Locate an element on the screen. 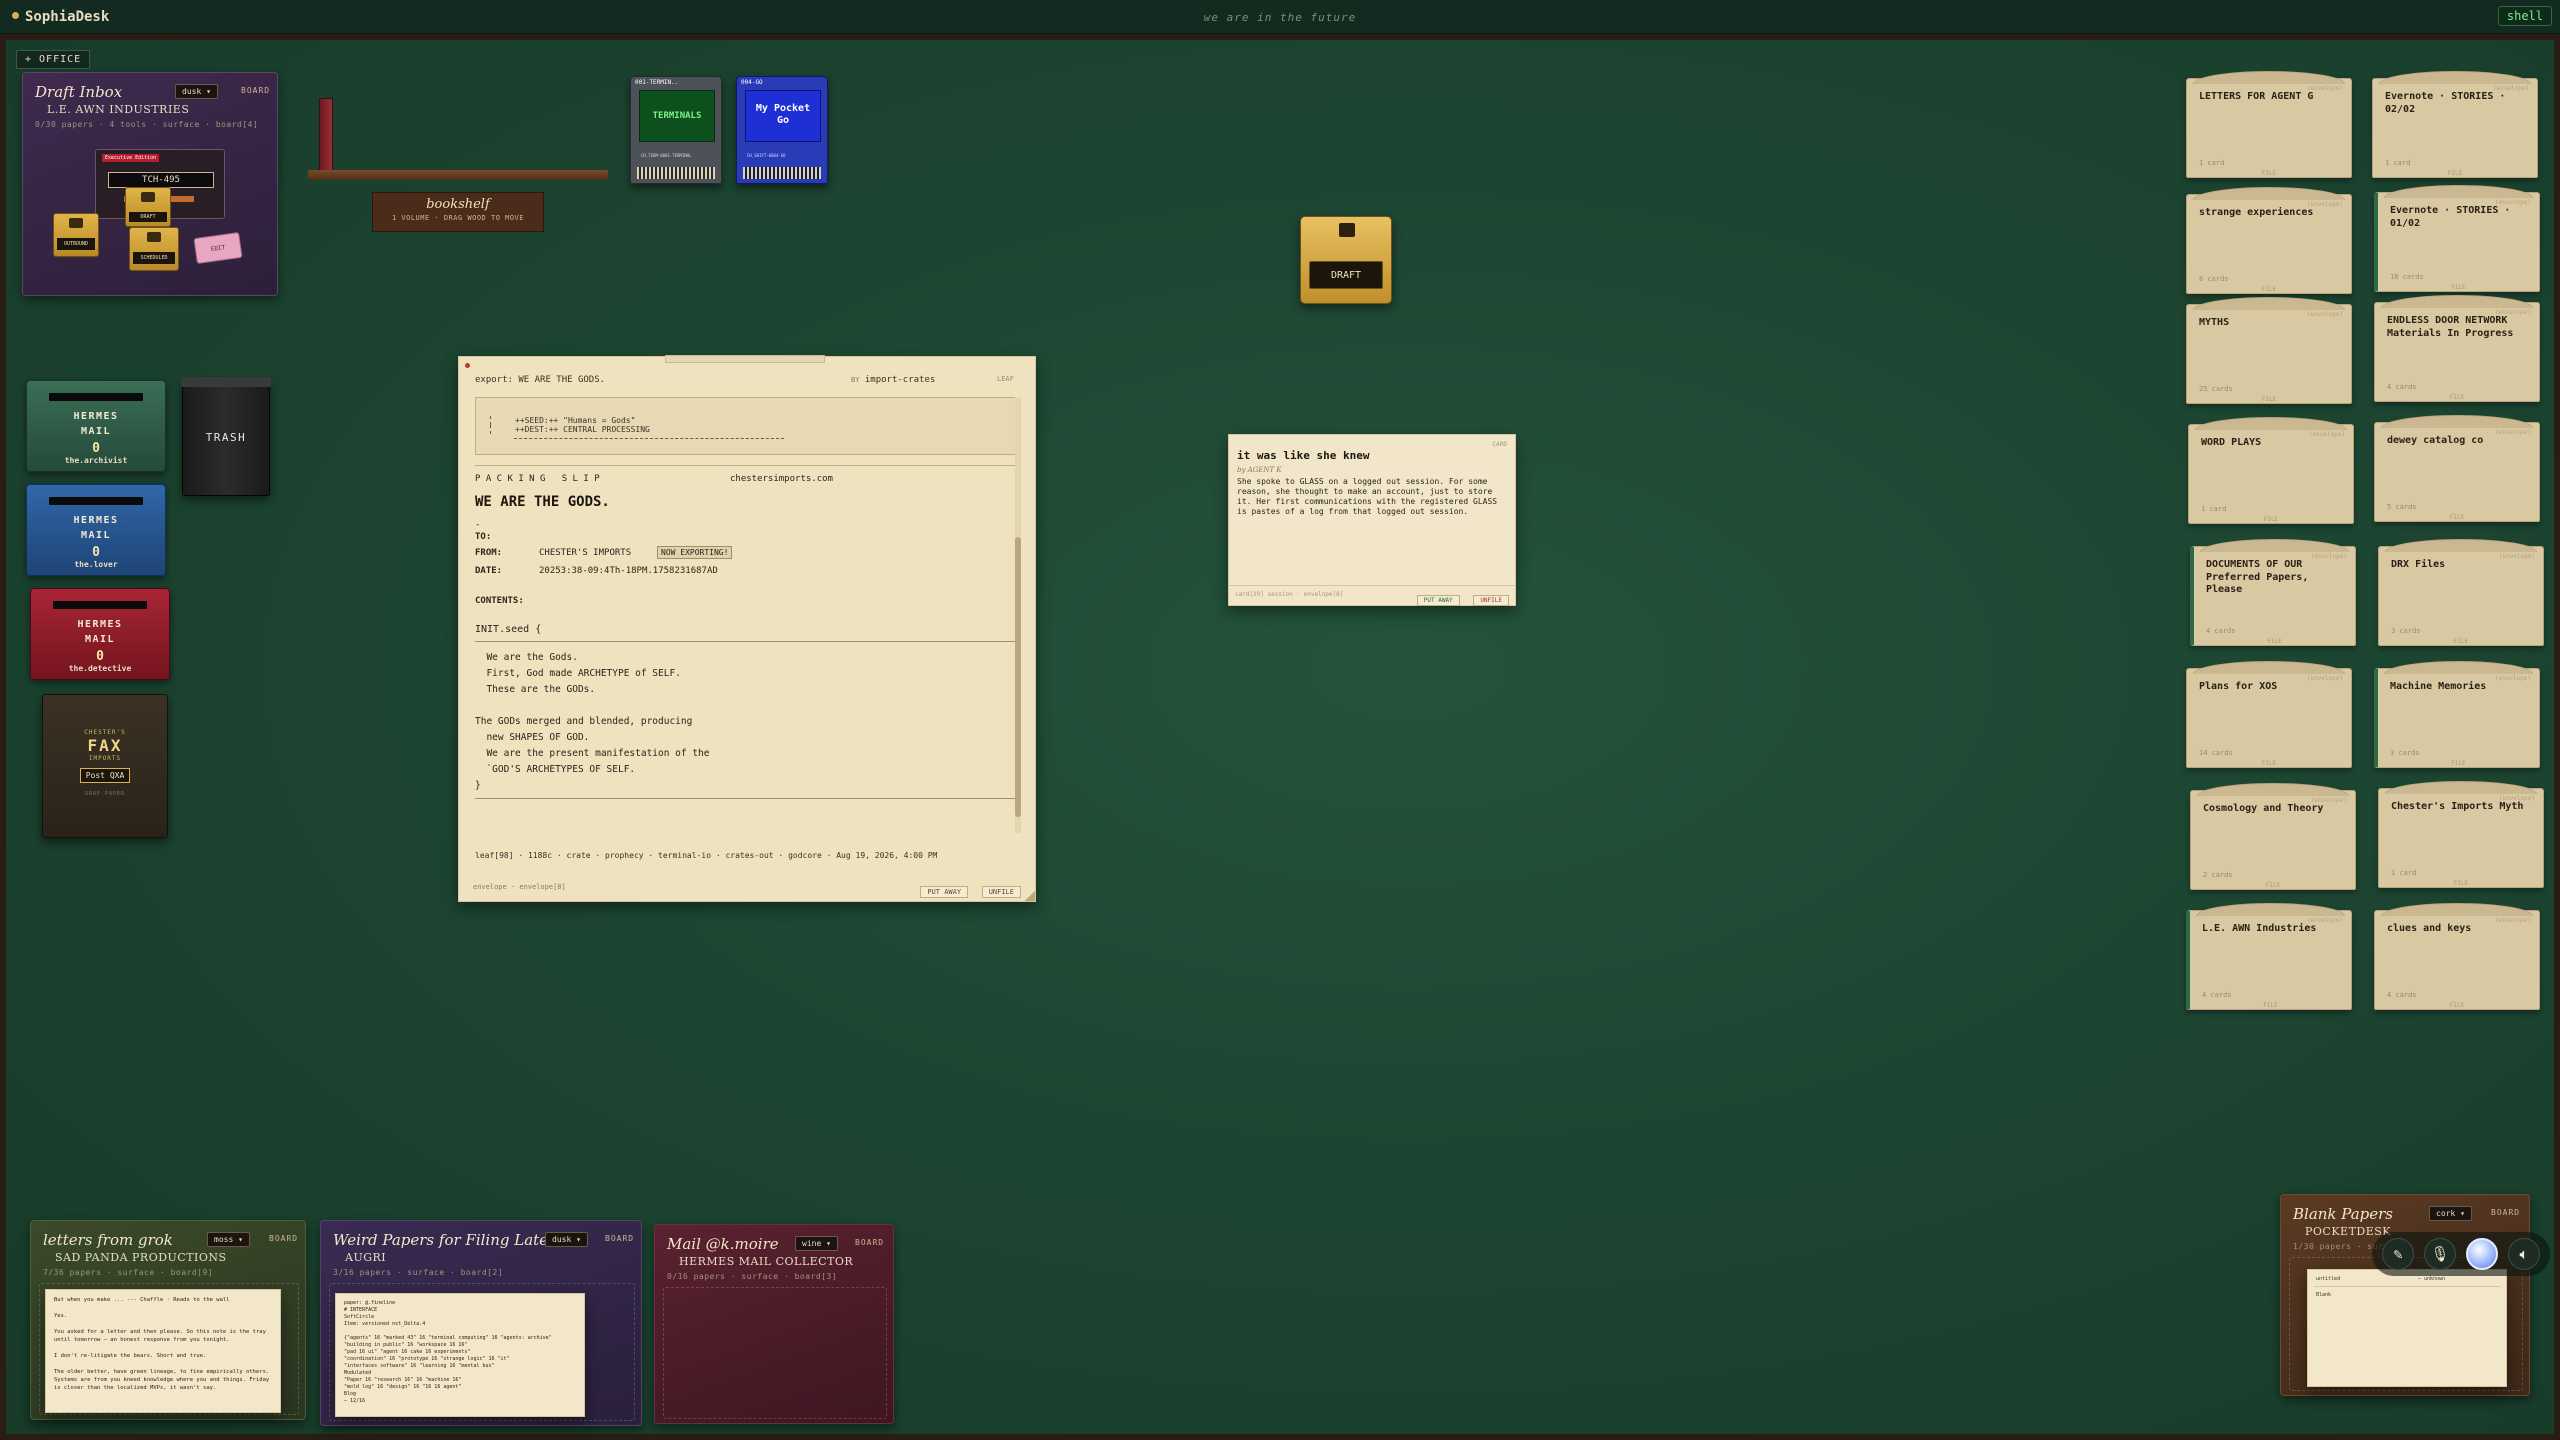 The image size is (2560, 1440). tool-edit: EDIT is located at coordinates (218, 248).